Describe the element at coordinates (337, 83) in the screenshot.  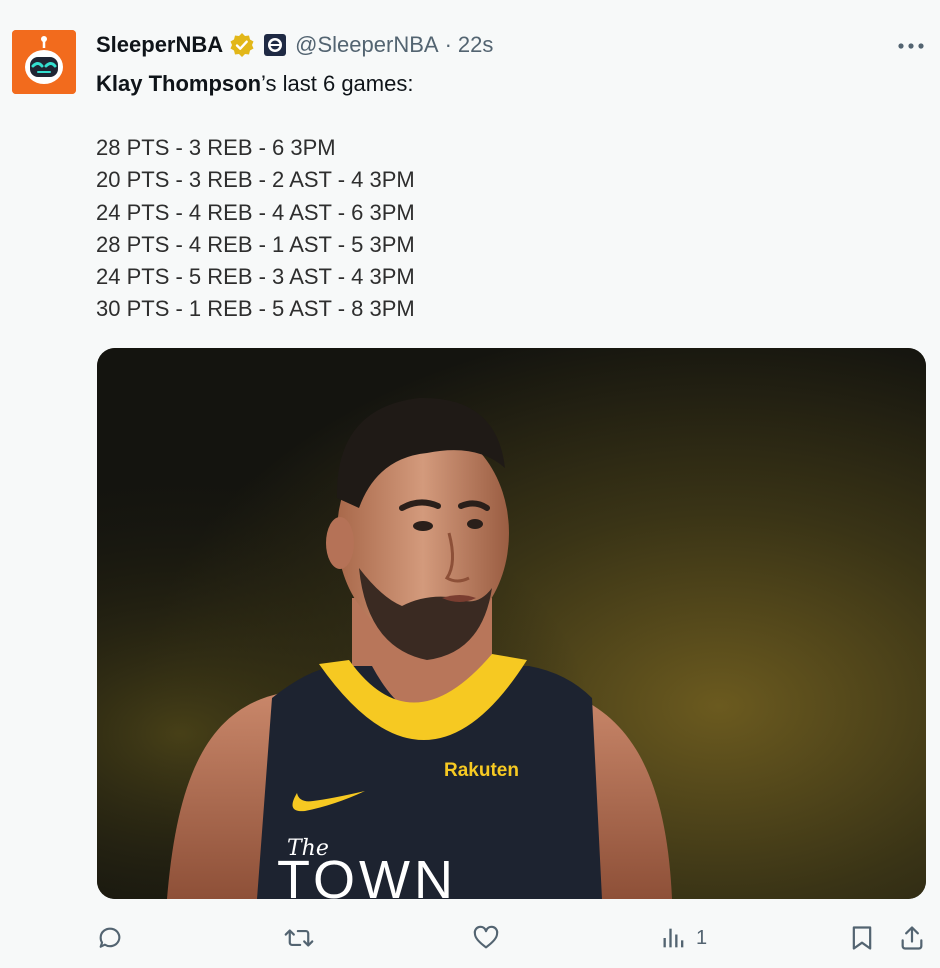
I see `intro-text: ’s last 6 games:` at that location.